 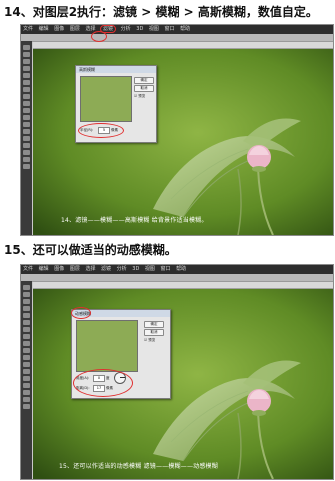 What do you see at coordinates (106, 269) in the screenshot?
I see `menu-item-filter: 滤镜` at bounding box center [106, 269].